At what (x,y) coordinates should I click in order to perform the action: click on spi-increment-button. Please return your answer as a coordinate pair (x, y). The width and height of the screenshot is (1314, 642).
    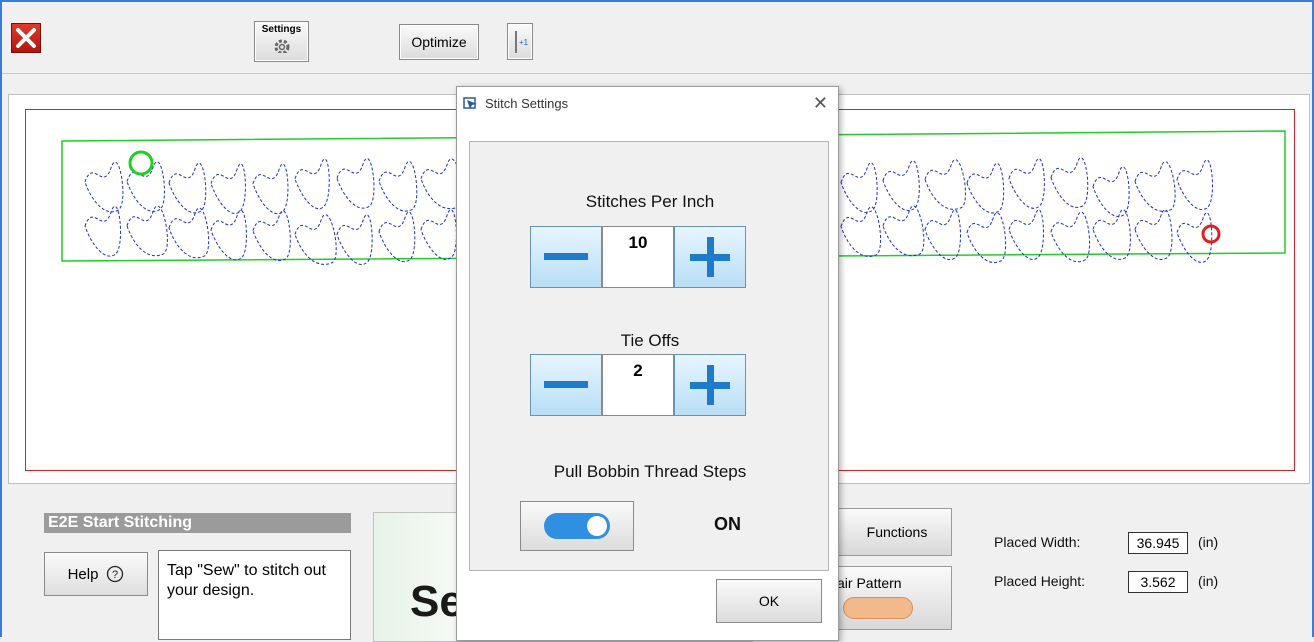
    Looking at the image, I should click on (710, 257).